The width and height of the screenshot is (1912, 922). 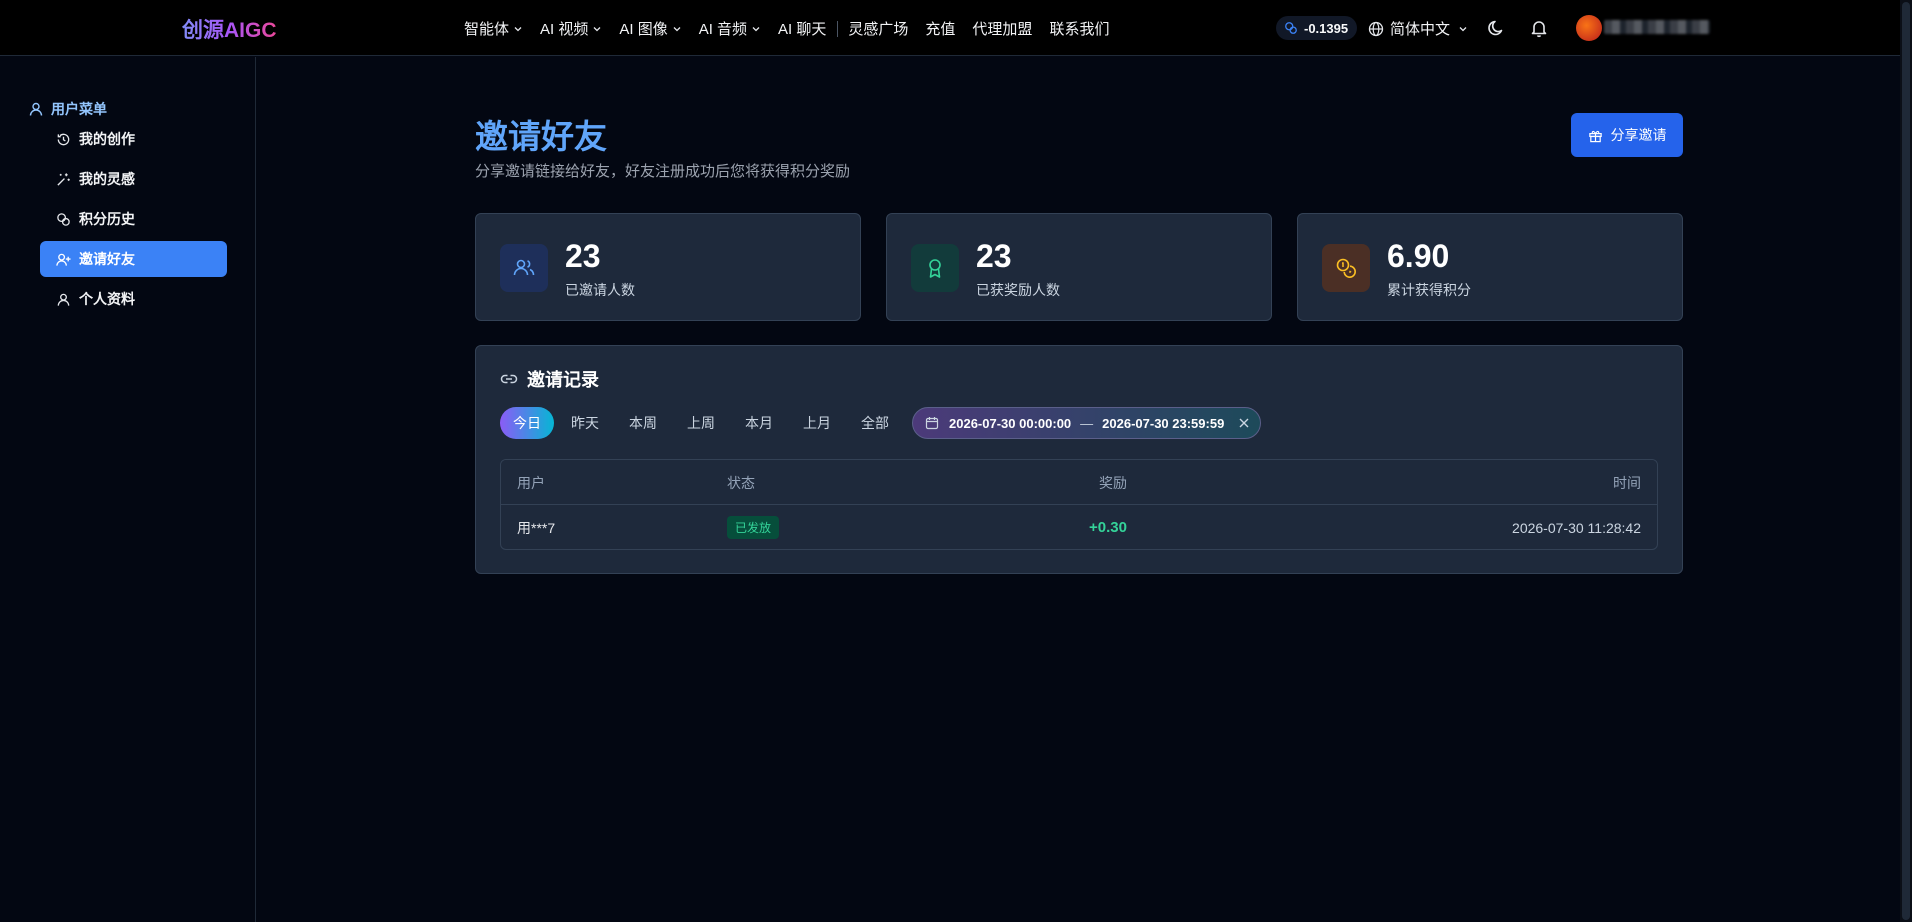 I want to click on sidebar-title: 用户菜单, so click(x=67, y=109).